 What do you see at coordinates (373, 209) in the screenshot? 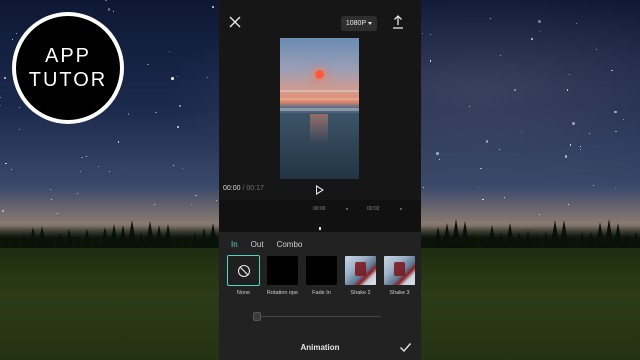
I see `timeline-tick: 00:02` at bounding box center [373, 209].